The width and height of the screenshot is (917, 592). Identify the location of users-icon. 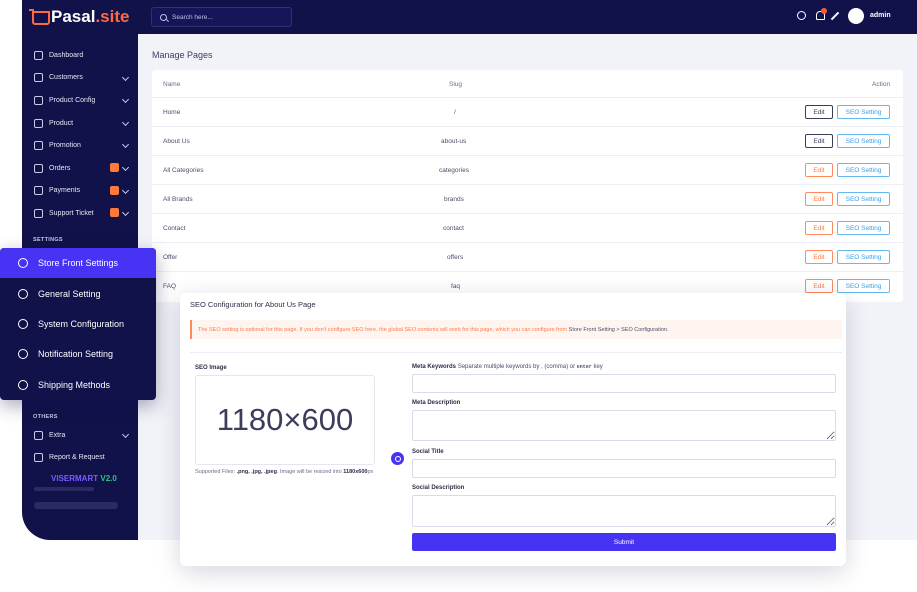
(38, 78).